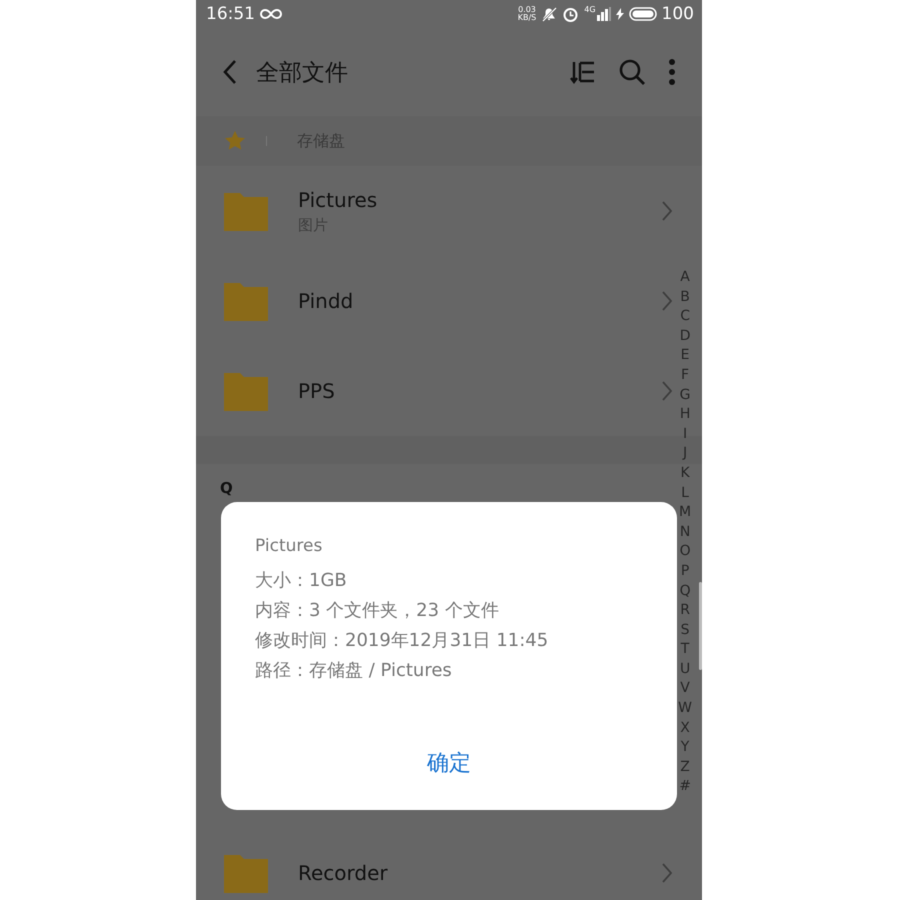  I want to click on index-letter: R, so click(685, 611).